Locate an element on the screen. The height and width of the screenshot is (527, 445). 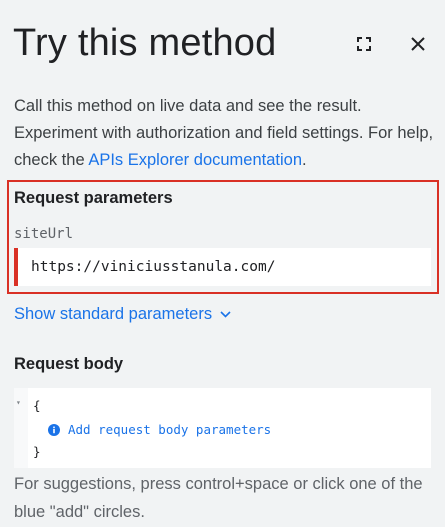
close-brace: } is located at coordinates (37, 451).